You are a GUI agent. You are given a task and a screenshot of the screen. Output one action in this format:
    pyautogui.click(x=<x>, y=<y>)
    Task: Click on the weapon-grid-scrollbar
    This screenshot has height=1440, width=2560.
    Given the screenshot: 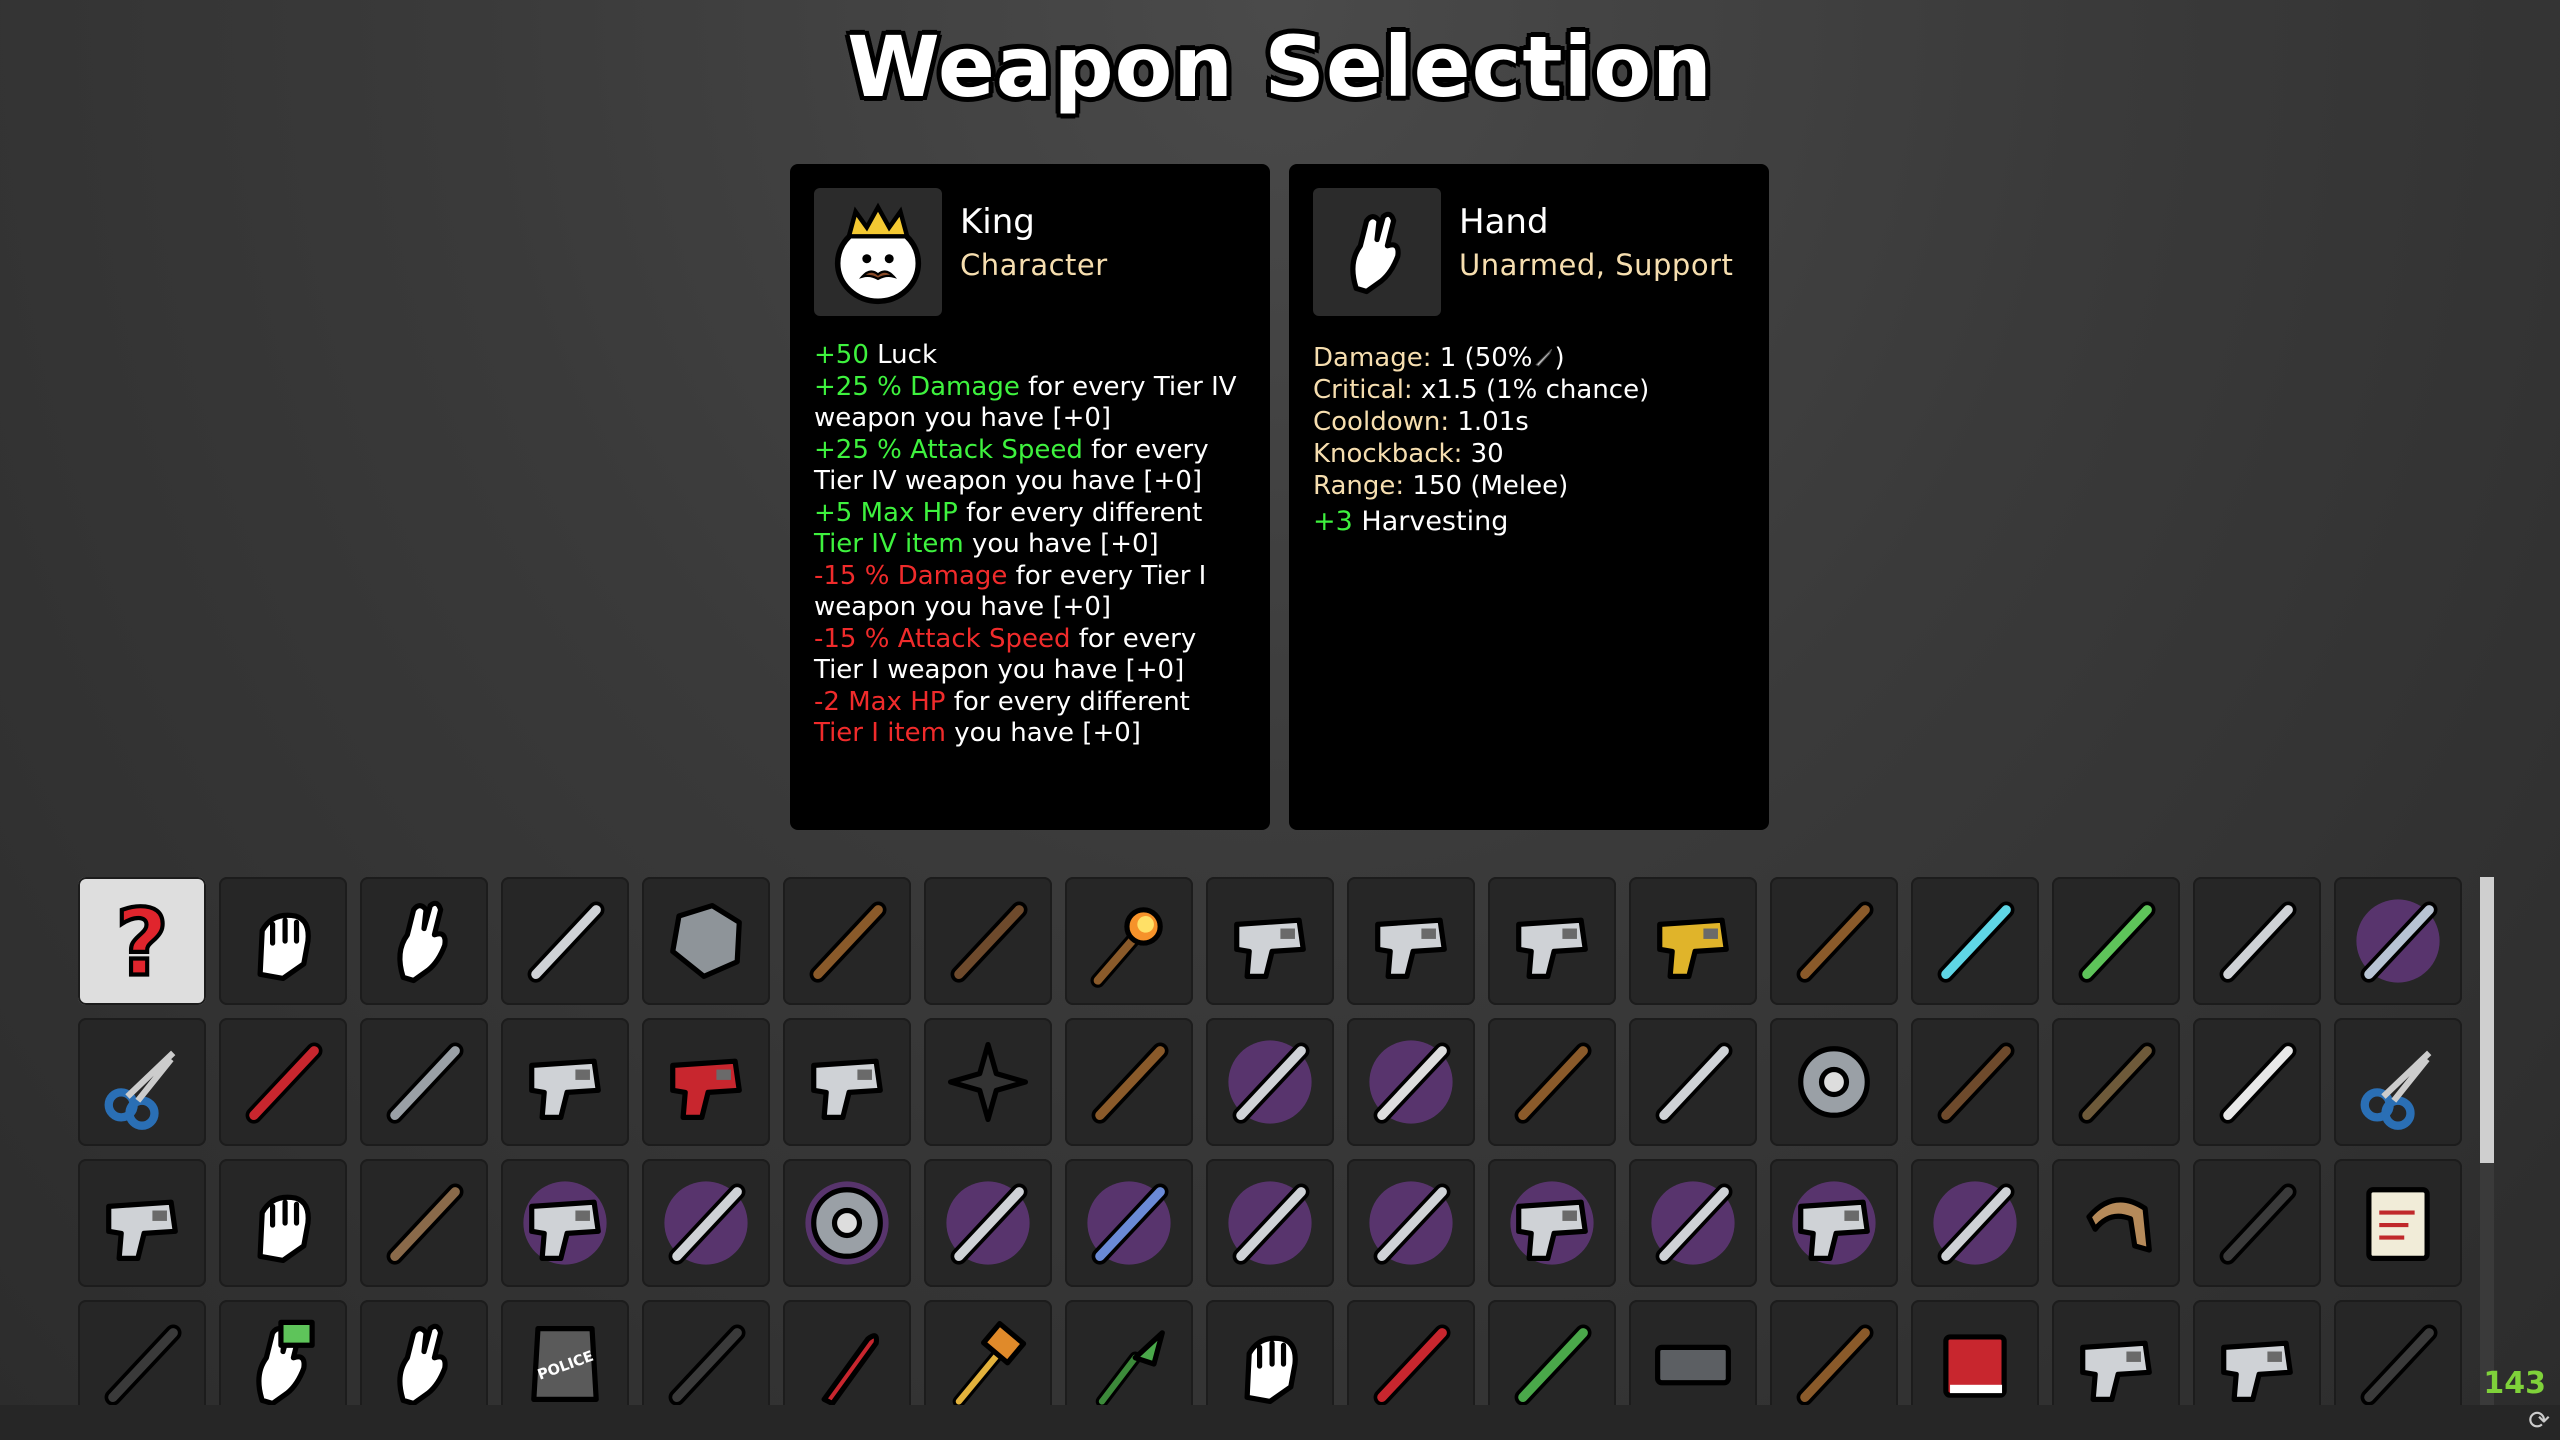 What is the action you would take?
    pyautogui.click(x=2487, y=1141)
    